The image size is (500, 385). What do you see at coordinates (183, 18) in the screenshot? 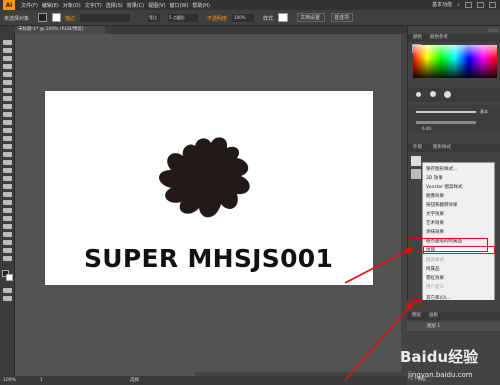
I see `brush-select: 5 点圆形` at bounding box center [183, 18].